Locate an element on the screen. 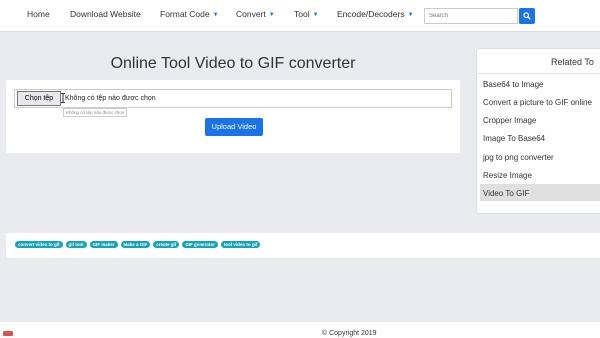  file-tooltip: Không có tệp nào được chọn is located at coordinates (95, 112).